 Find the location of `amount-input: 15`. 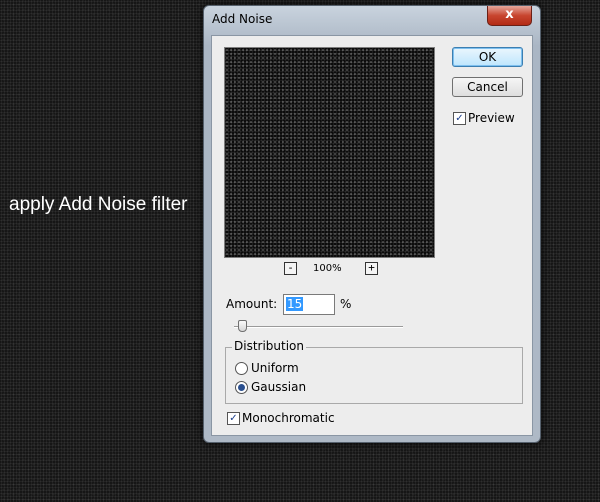

amount-input: 15 is located at coordinates (309, 304).